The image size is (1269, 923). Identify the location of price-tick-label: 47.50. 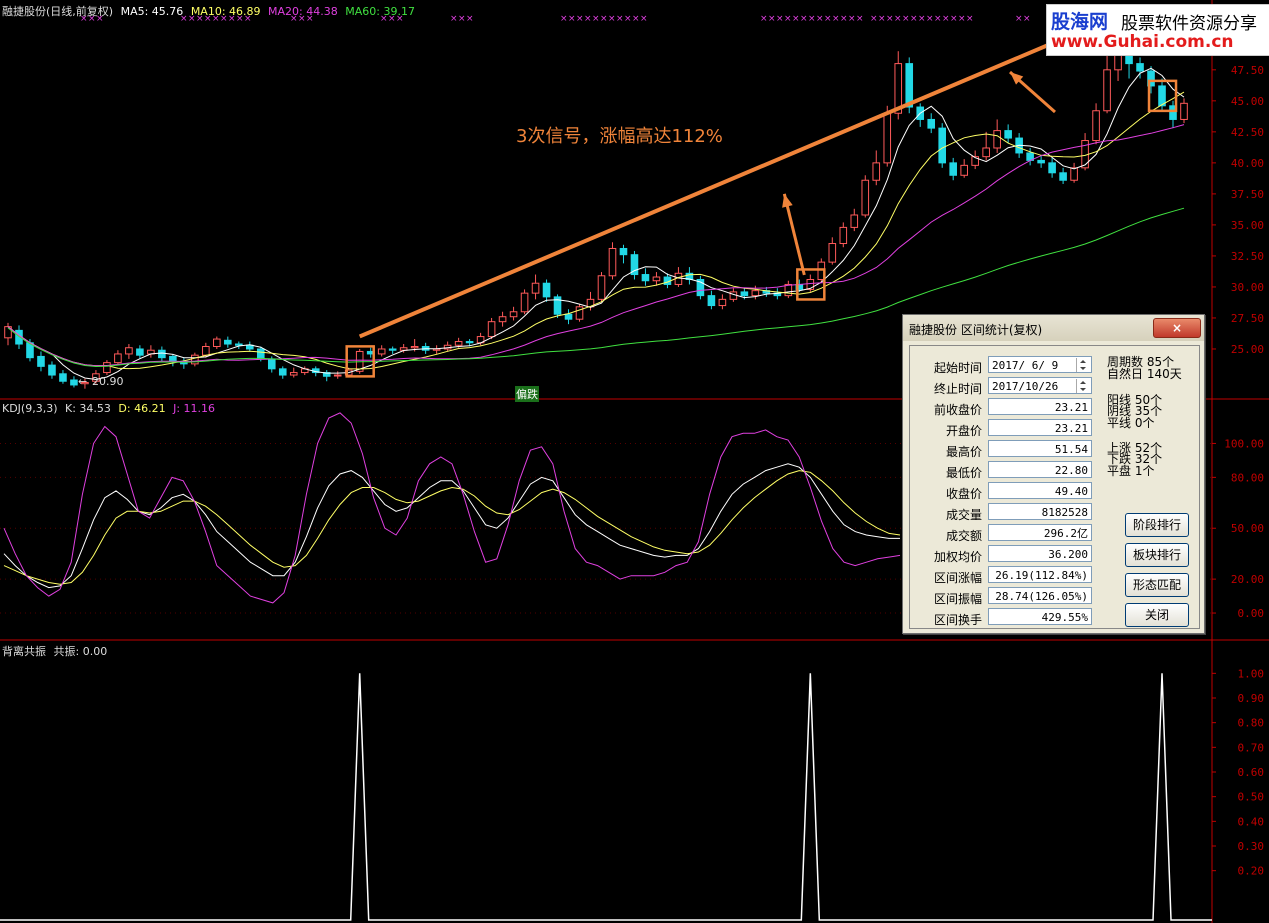
(1247, 70).